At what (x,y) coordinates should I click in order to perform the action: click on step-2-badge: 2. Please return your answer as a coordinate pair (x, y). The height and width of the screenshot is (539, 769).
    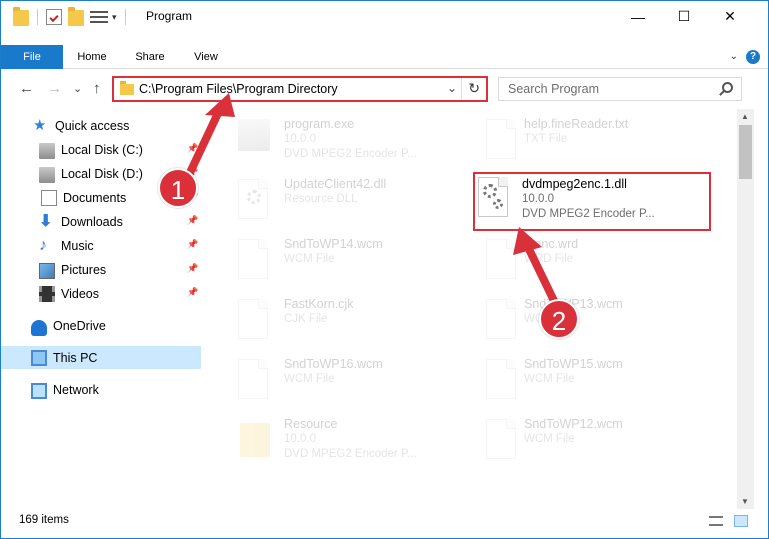
    Looking at the image, I should click on (559, 319).